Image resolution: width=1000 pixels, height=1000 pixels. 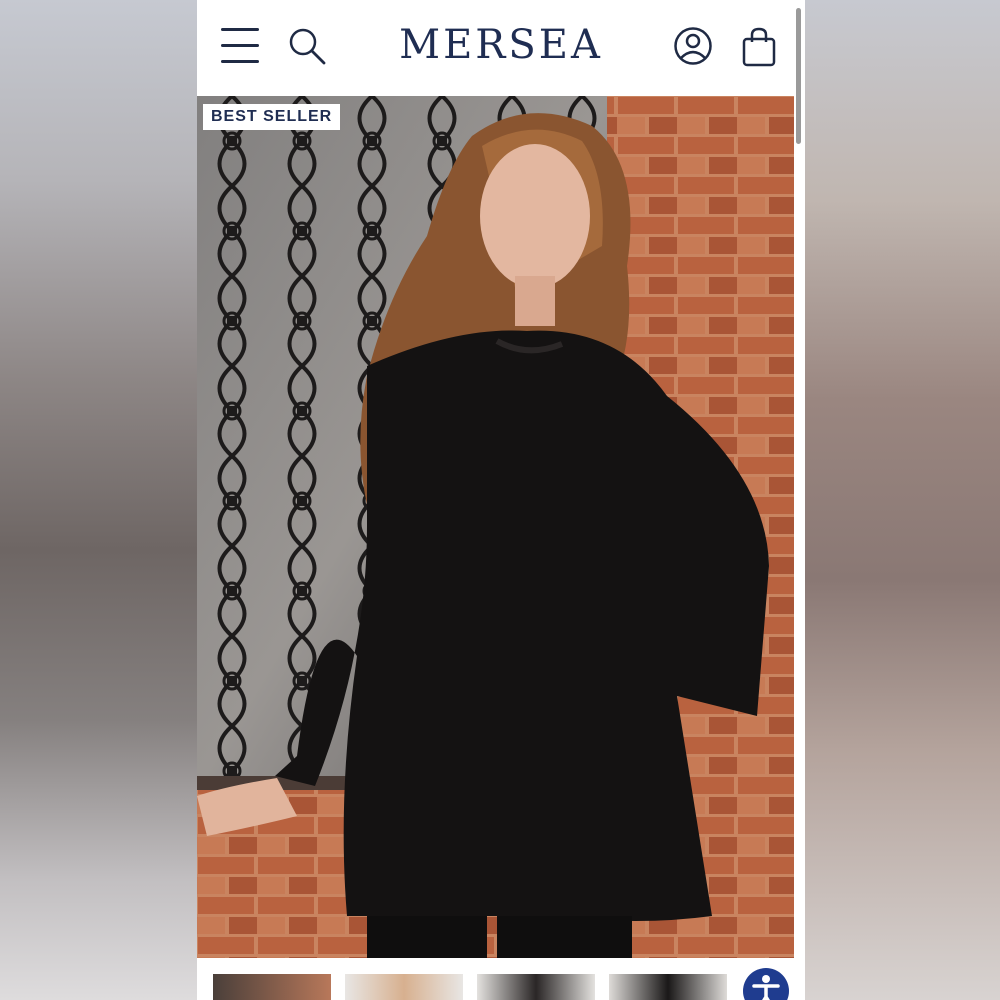 I want to click on thumbnail-strip, so click(x=501, y=983).